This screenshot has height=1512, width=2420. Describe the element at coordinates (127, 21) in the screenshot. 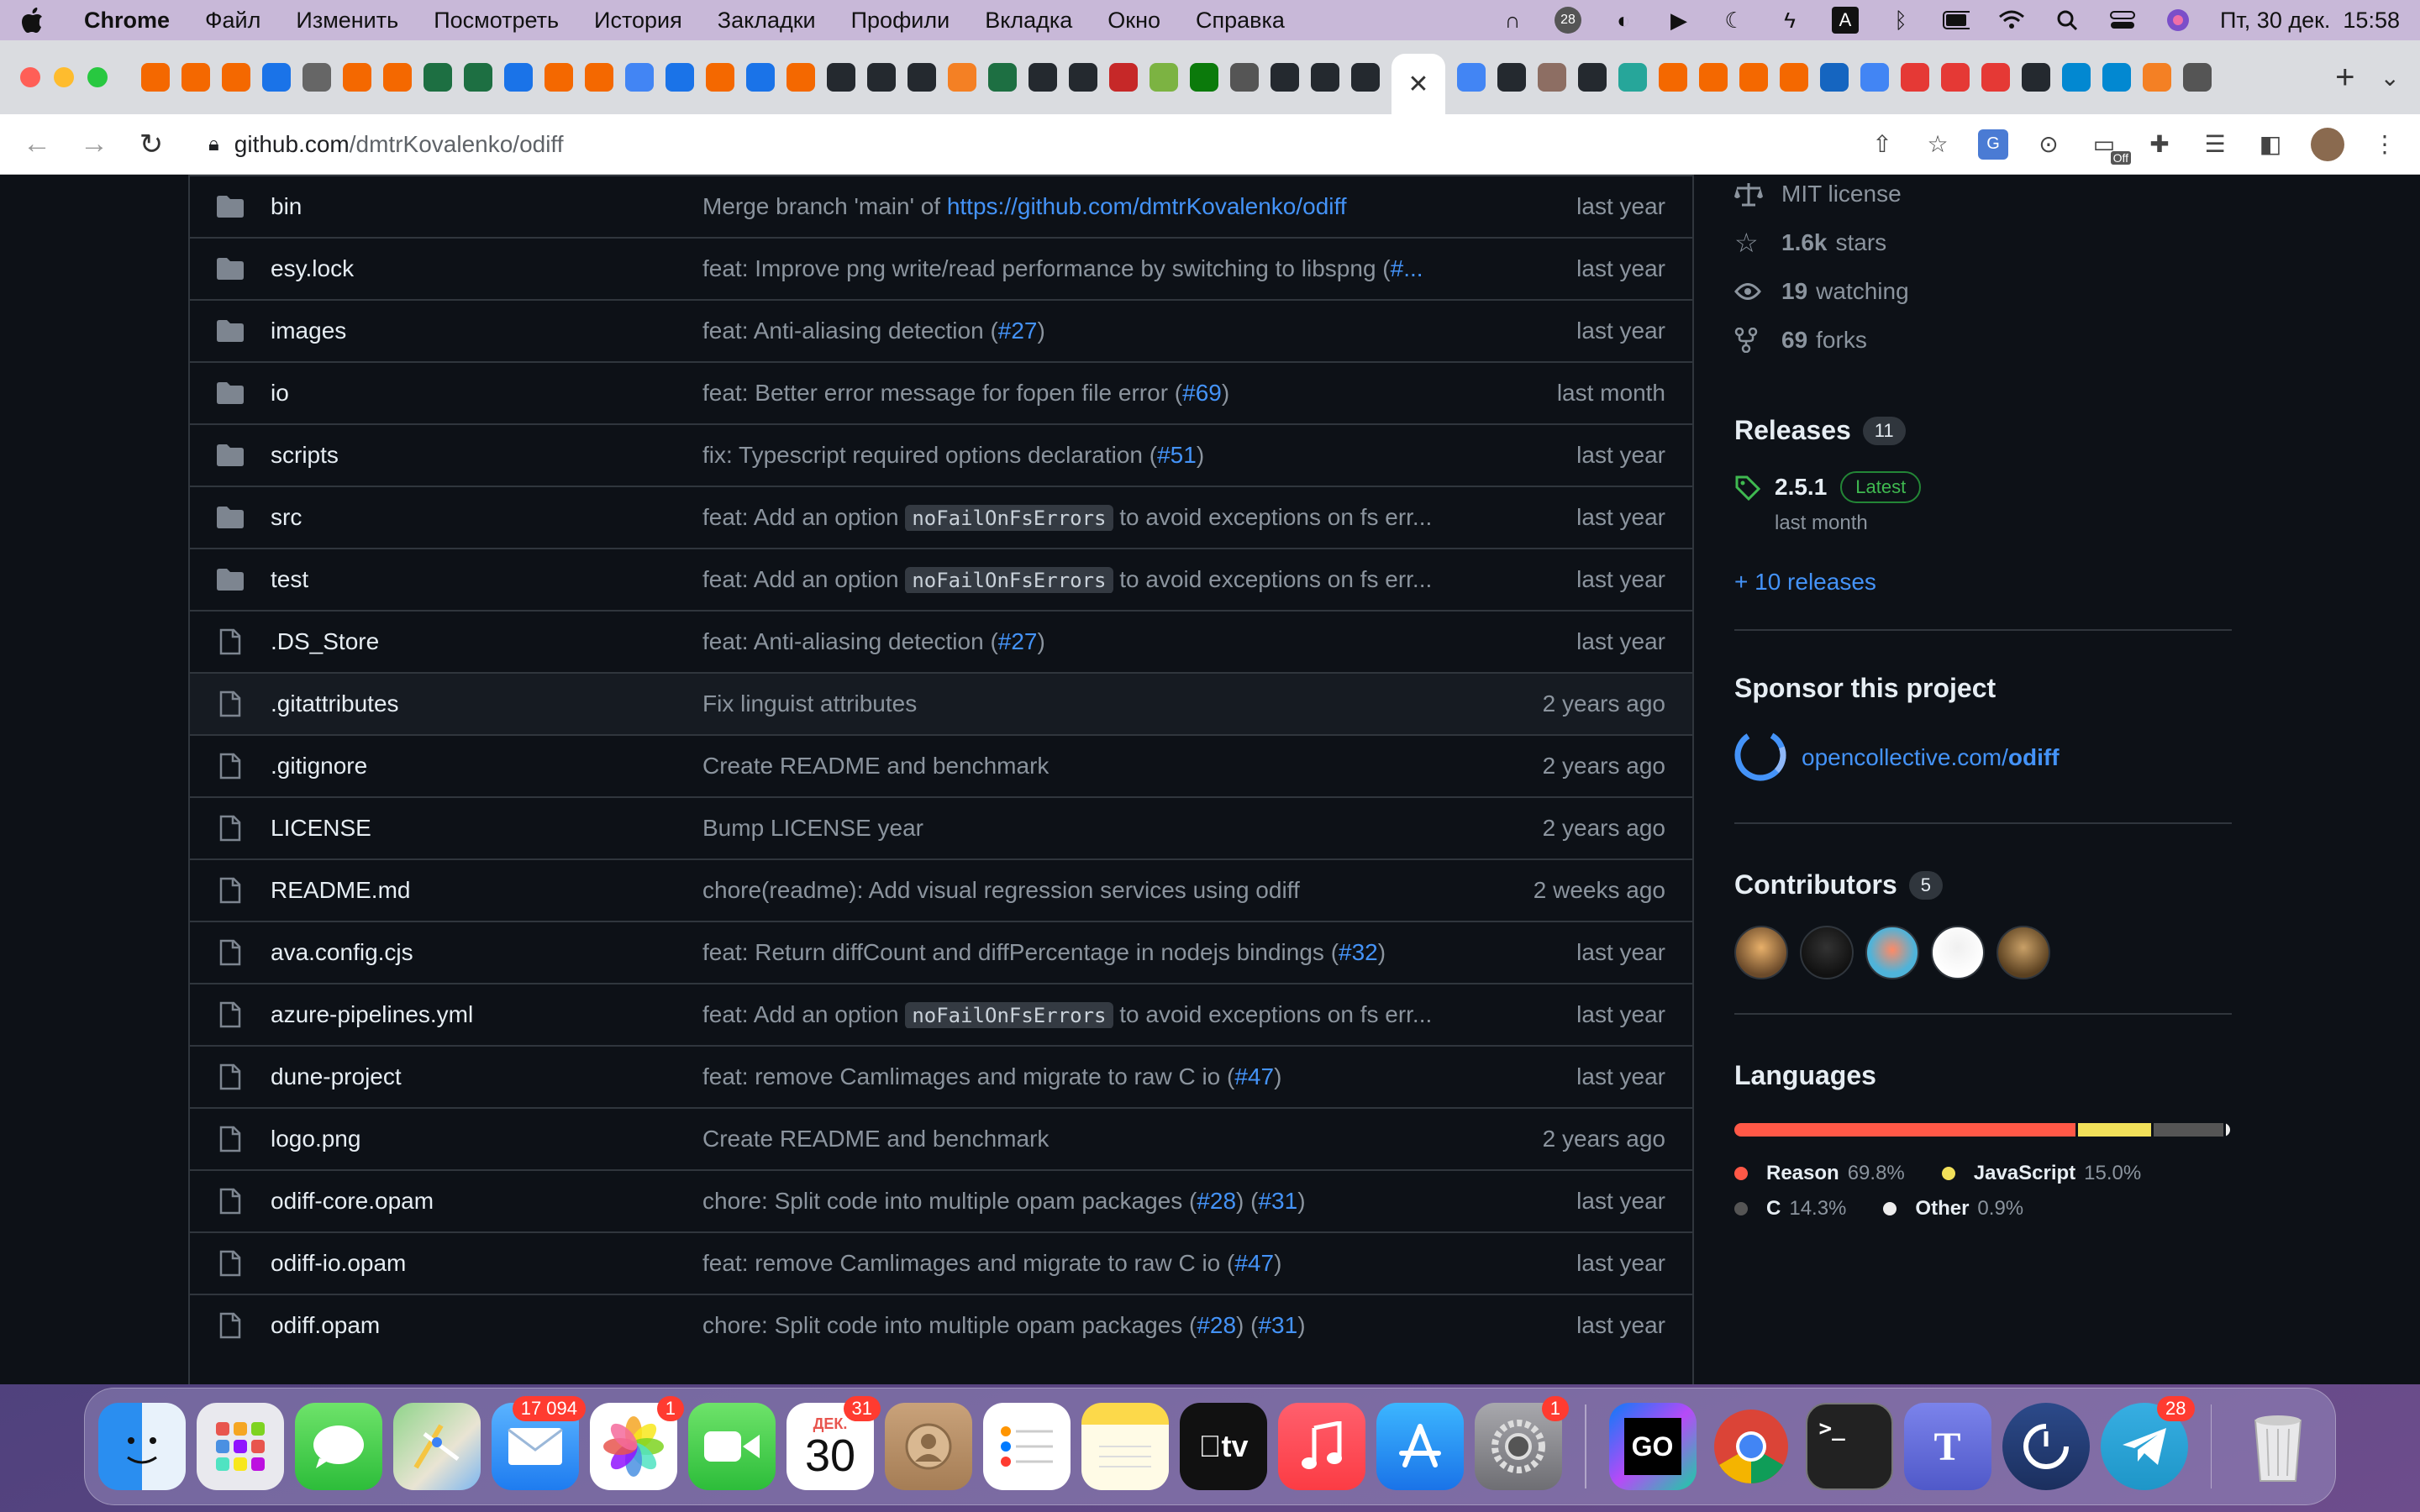

I see `menu-app-name: Chrome` at that location.